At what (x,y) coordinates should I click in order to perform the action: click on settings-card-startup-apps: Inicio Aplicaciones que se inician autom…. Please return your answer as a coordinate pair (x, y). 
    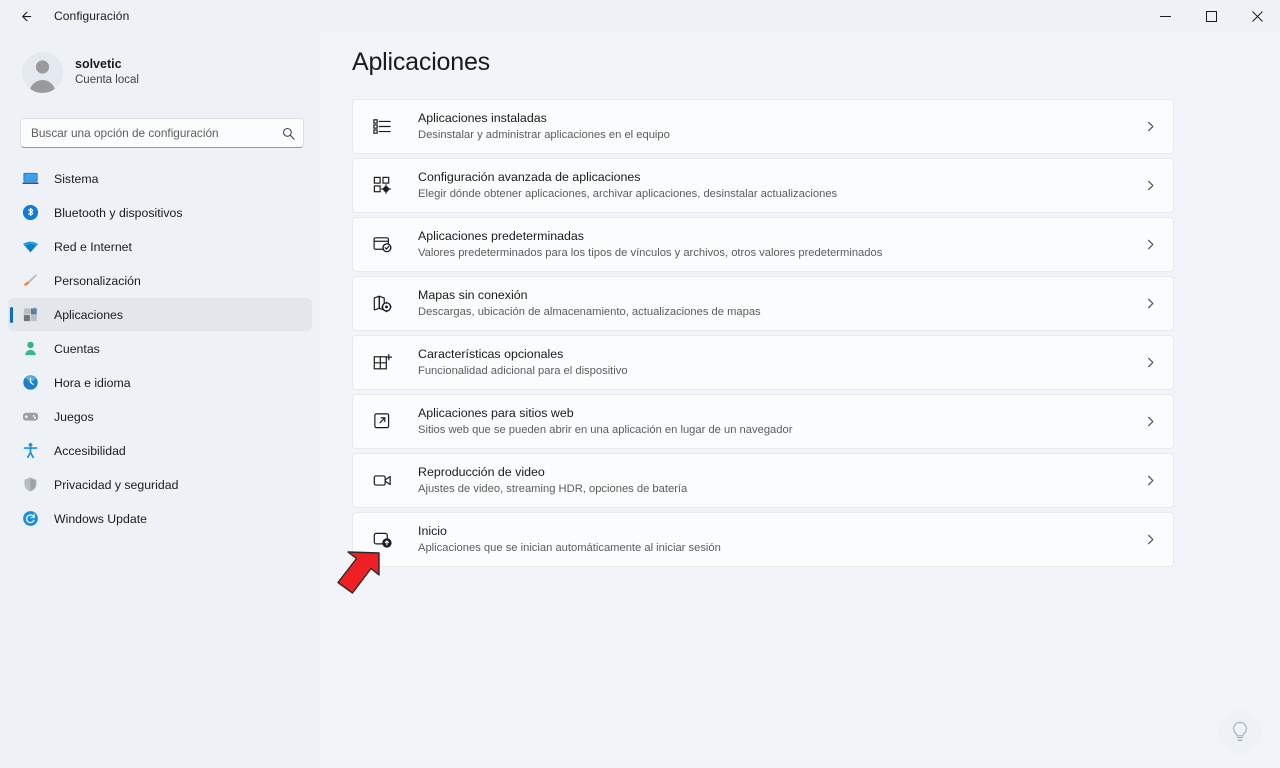
    Looking at the image, I should click on (763, 539).